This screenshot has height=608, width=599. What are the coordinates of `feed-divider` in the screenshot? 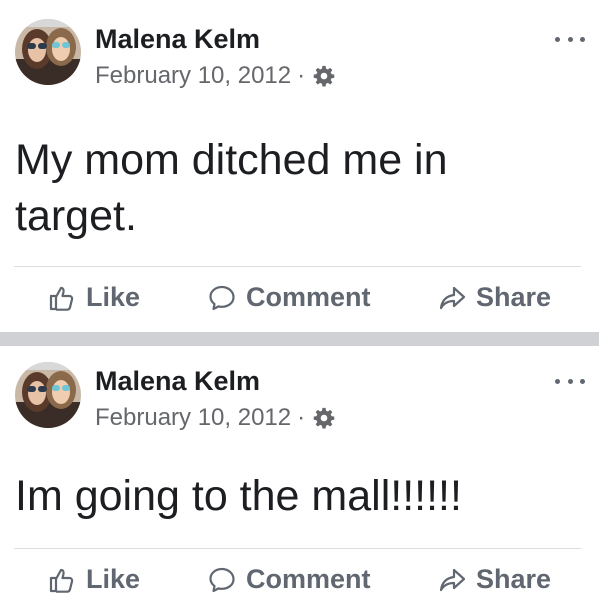 It's located at (299, 339).